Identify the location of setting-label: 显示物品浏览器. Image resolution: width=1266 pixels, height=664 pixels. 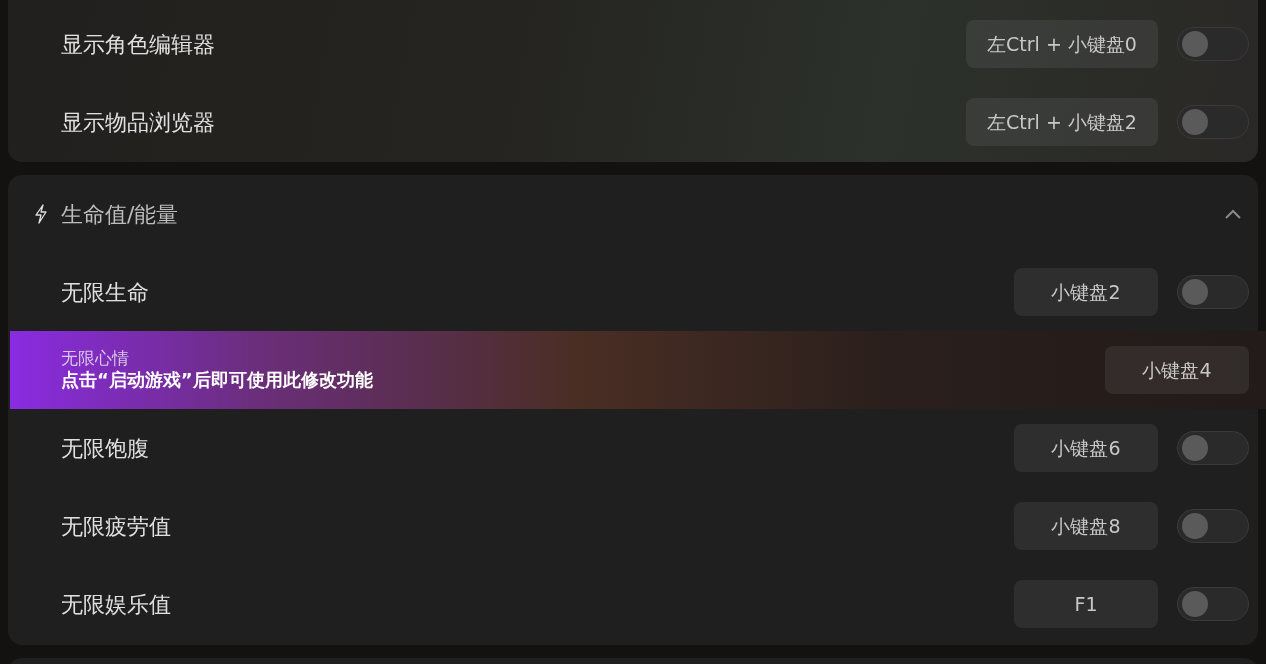
(138, 122).